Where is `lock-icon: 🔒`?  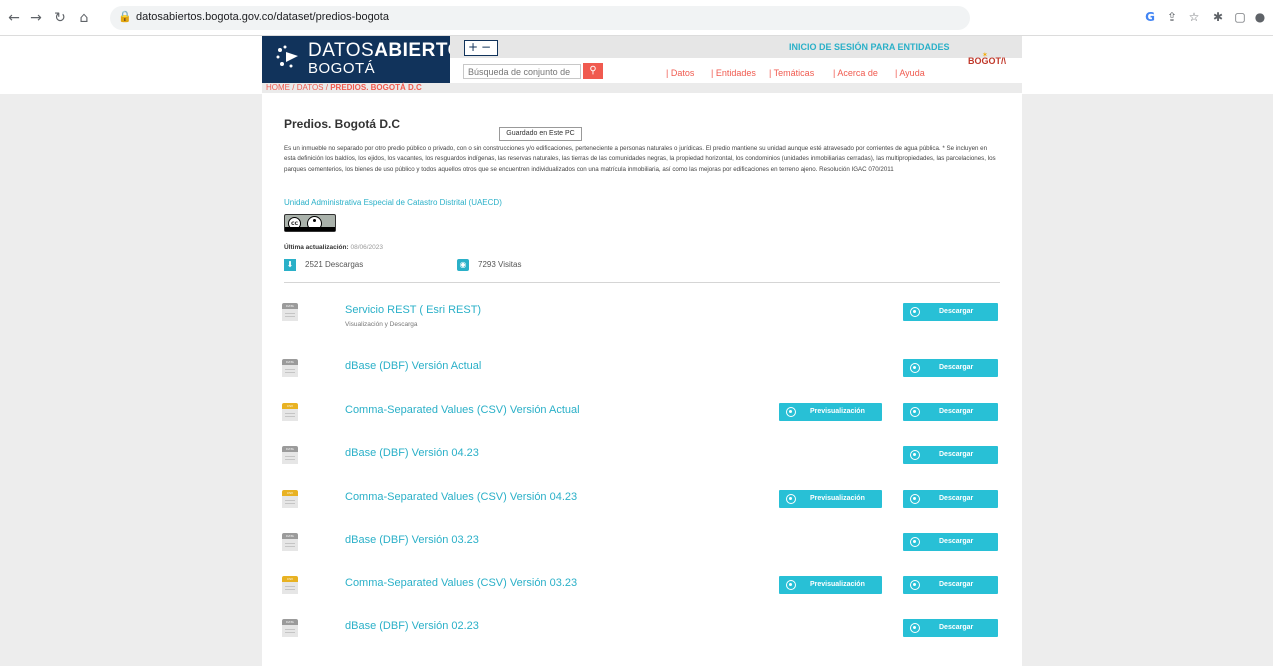
lock-icon: 🔒 is located at coordinates (125, 16).